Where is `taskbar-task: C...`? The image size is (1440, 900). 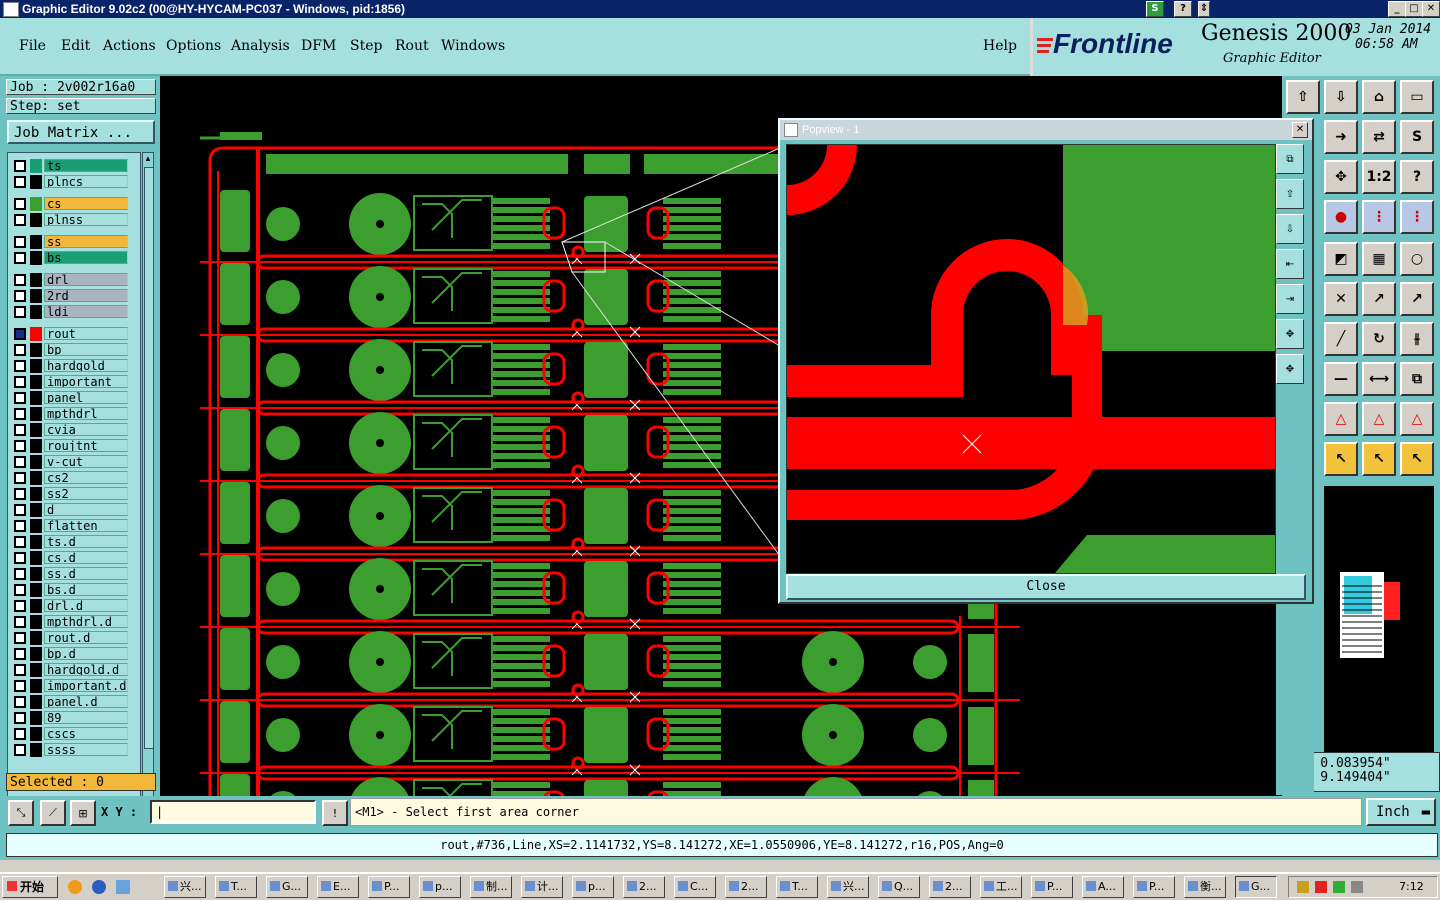
taskbar-task: C... is located at coordinates (695, 887).